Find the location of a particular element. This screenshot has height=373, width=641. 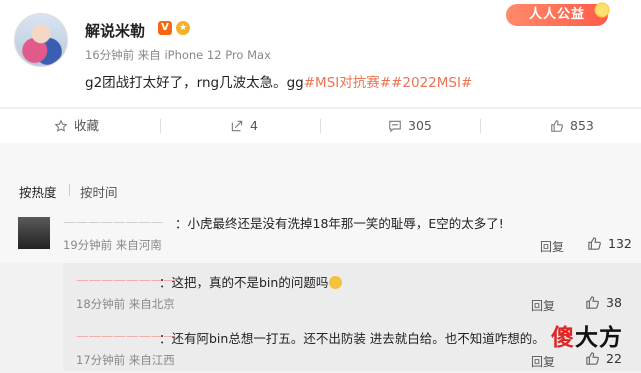

like-button: 853 is located at coordinates (572, 126).